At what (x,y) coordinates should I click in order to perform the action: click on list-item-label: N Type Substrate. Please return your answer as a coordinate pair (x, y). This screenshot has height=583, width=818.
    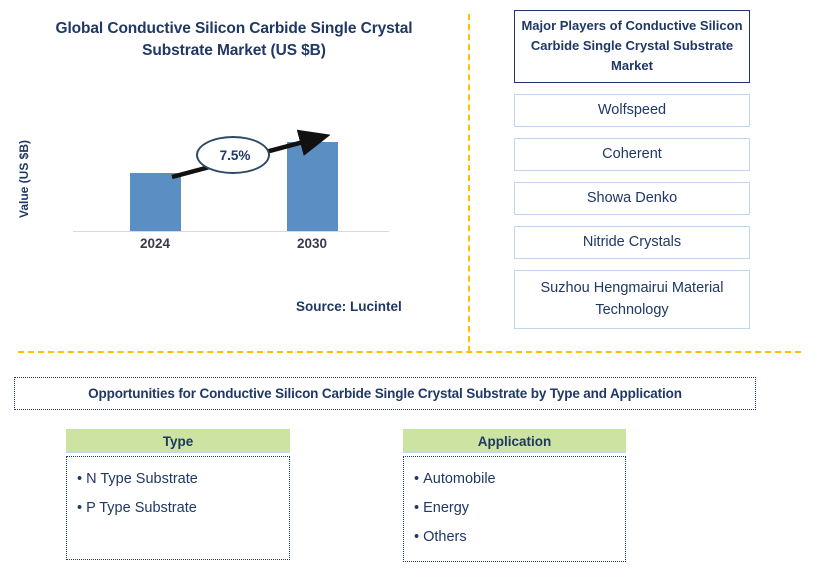
    Looking at the image, I should click on (142, 479).